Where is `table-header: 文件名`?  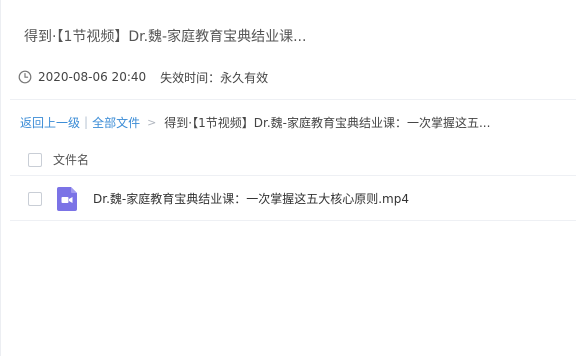
table-header: 文件名 is located at coordinates (293, 160).